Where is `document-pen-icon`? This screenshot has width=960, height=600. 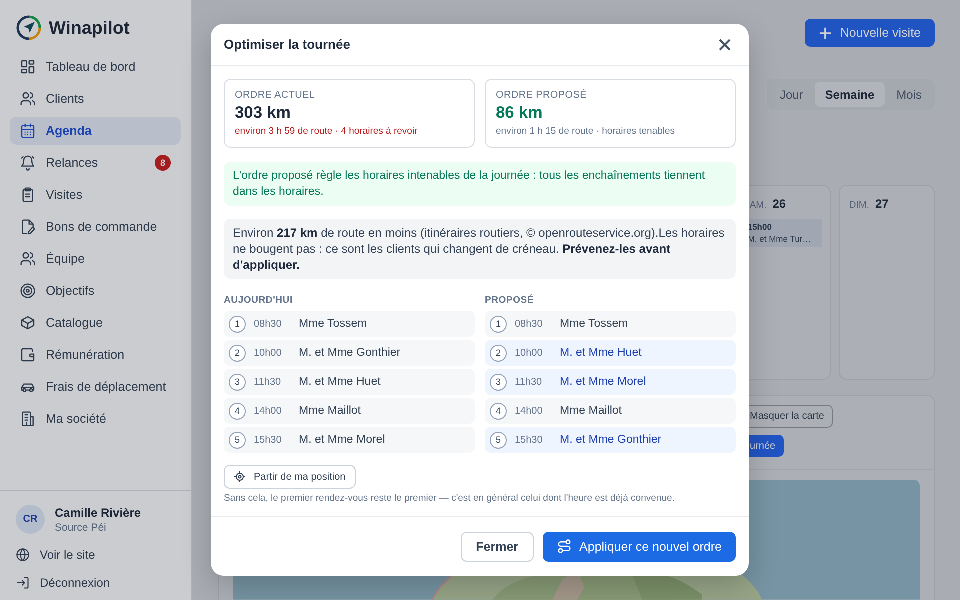 document-pen-icon is located at coordinates (28, 227).